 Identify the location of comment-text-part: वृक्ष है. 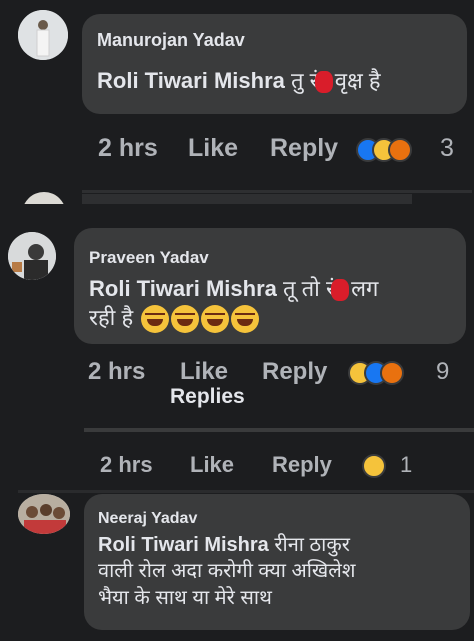
(354, 80).